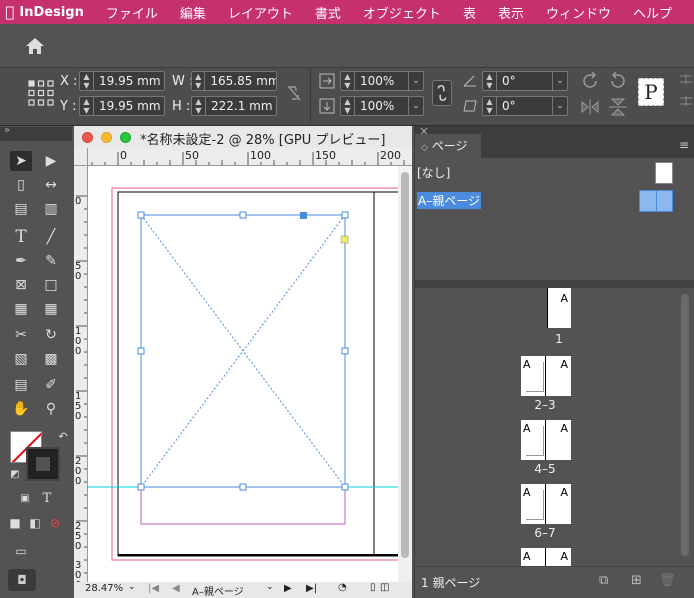 Image resolution: width=694 pixels, height=598 pixels. I want to click on shear-field: ▲ ▼ 0° ⌄, so click(525, 106).